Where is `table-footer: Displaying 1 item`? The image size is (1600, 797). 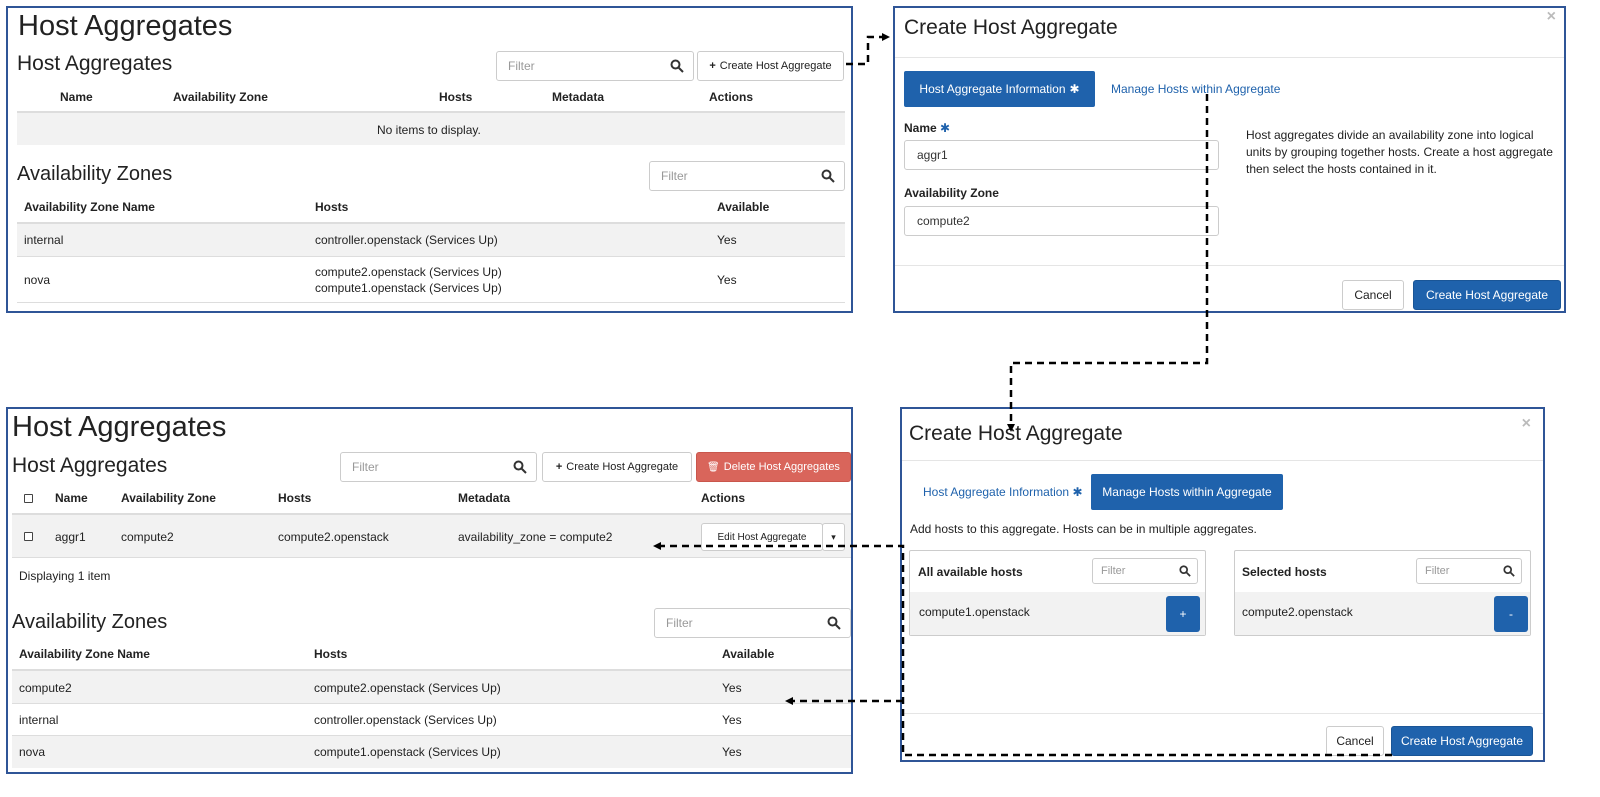 table-footer: Displaying 1 item is located at coordinates (65, 576).